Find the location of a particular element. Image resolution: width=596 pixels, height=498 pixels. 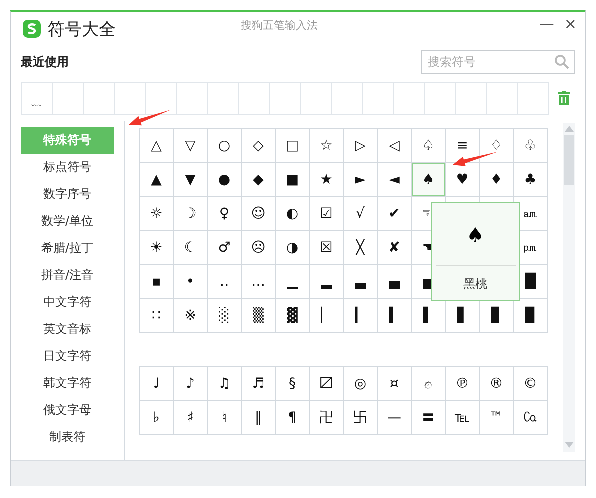

symbol-cell: ☆ is located at coordinates (326, 145).